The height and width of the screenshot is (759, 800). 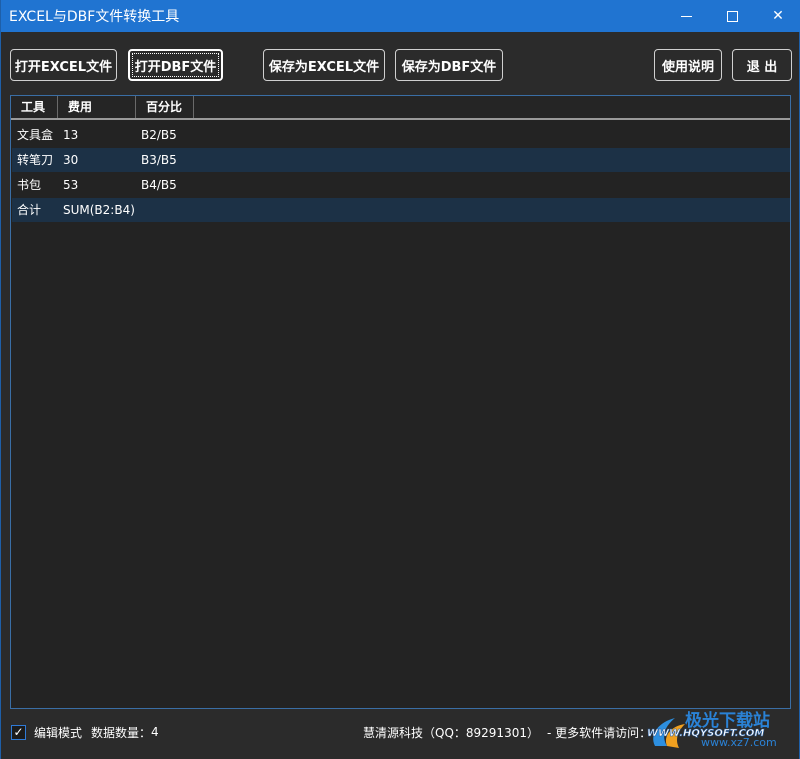 I want to click on record-count-label: 数据数量：, so click(x=121, y=732).